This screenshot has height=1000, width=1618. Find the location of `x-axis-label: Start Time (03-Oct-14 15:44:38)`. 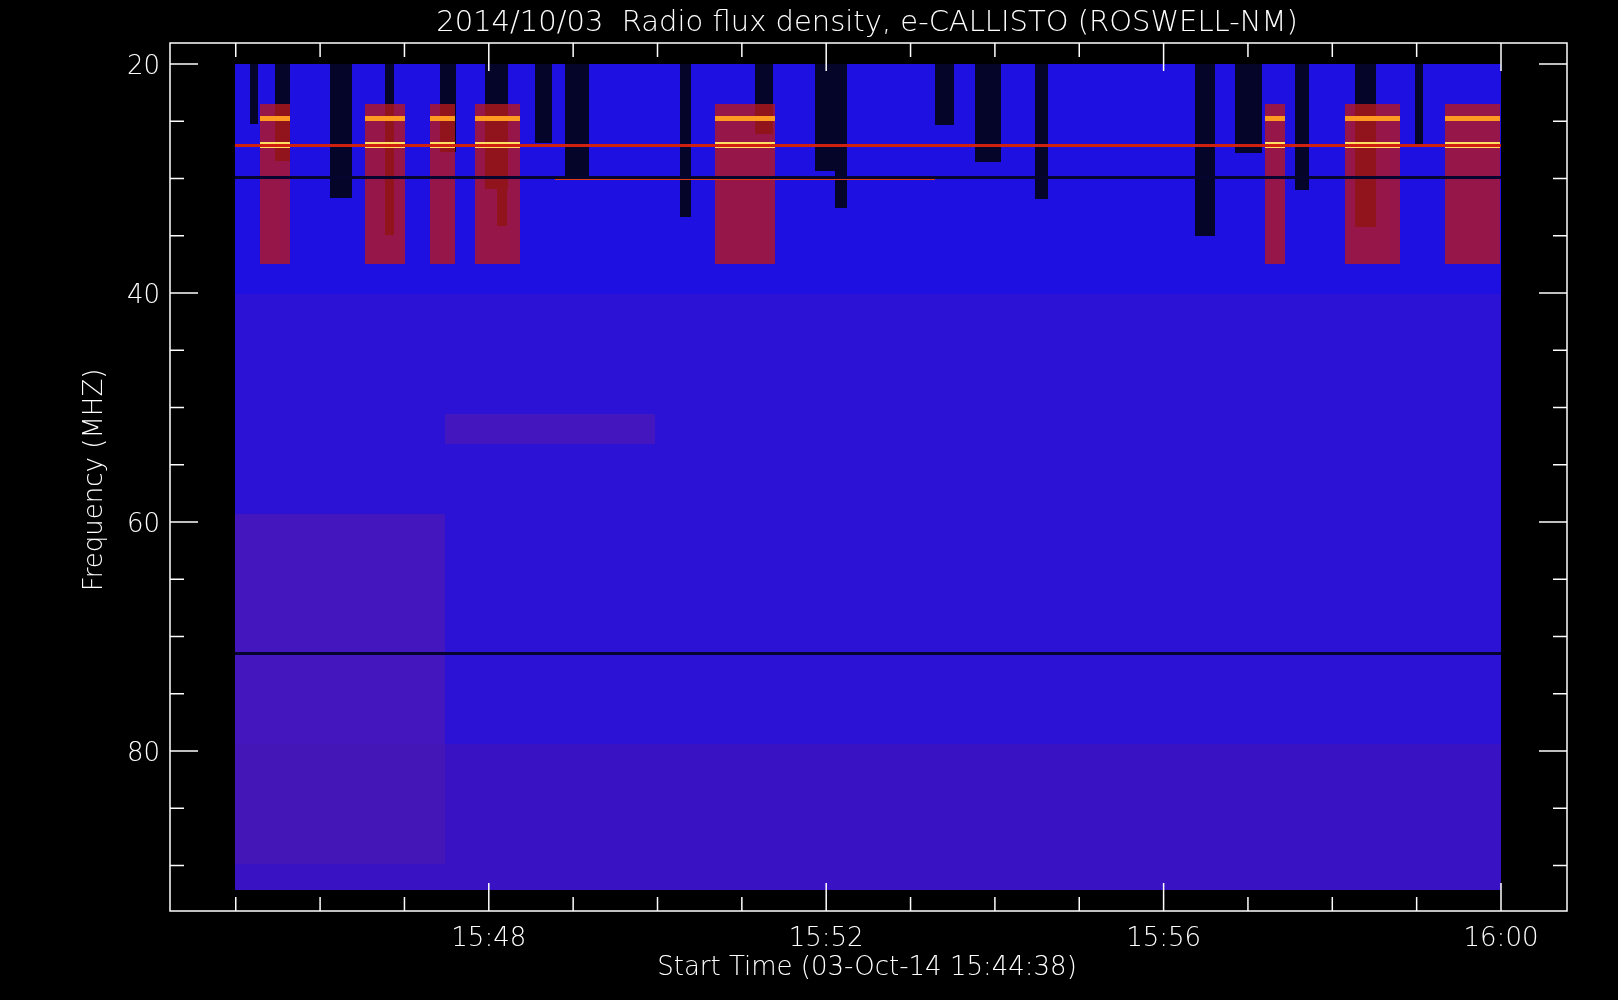

x-axis-label: Start Time (03-Oct-14 15:44:38) is located at coordinates (867, 966).